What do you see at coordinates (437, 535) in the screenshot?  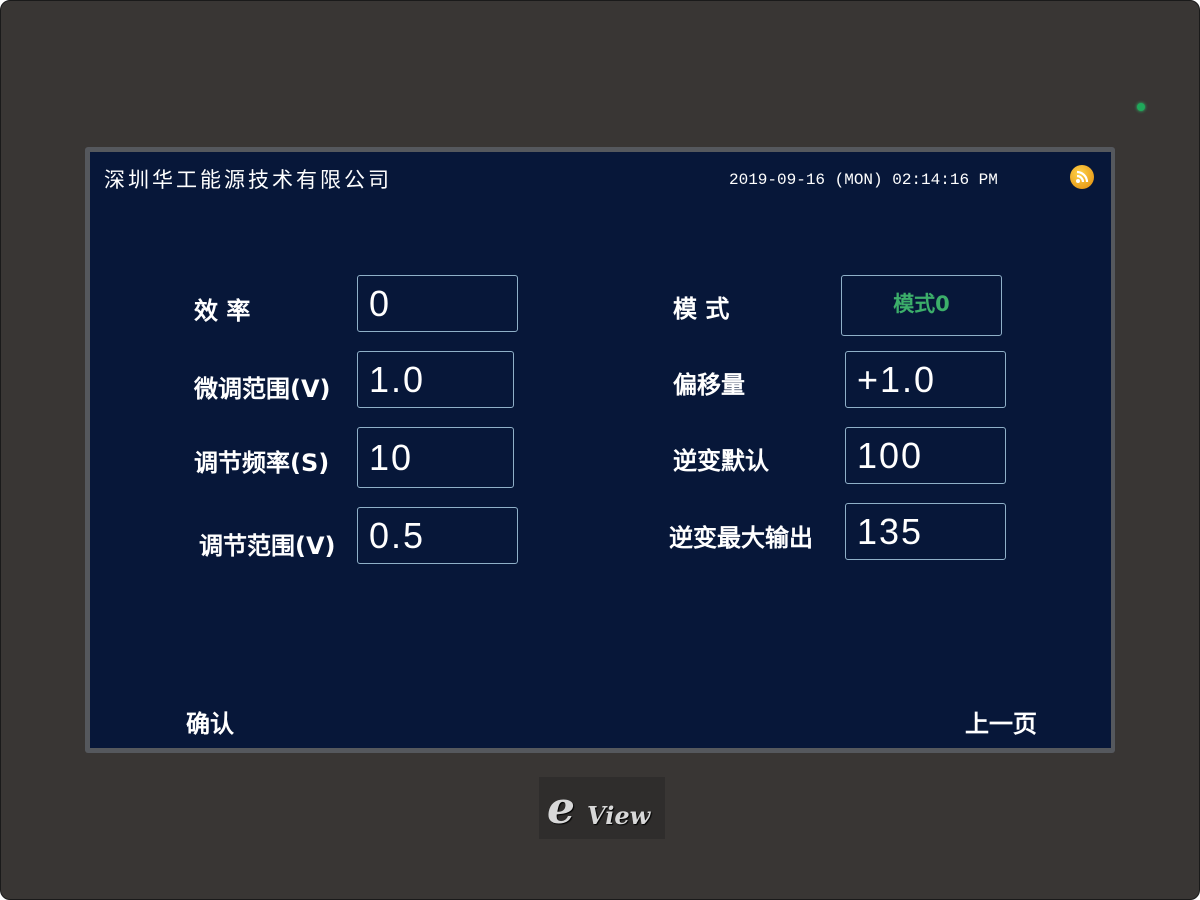 I see `adjust-range-input: 0.5` at bounding box center [437, 535].